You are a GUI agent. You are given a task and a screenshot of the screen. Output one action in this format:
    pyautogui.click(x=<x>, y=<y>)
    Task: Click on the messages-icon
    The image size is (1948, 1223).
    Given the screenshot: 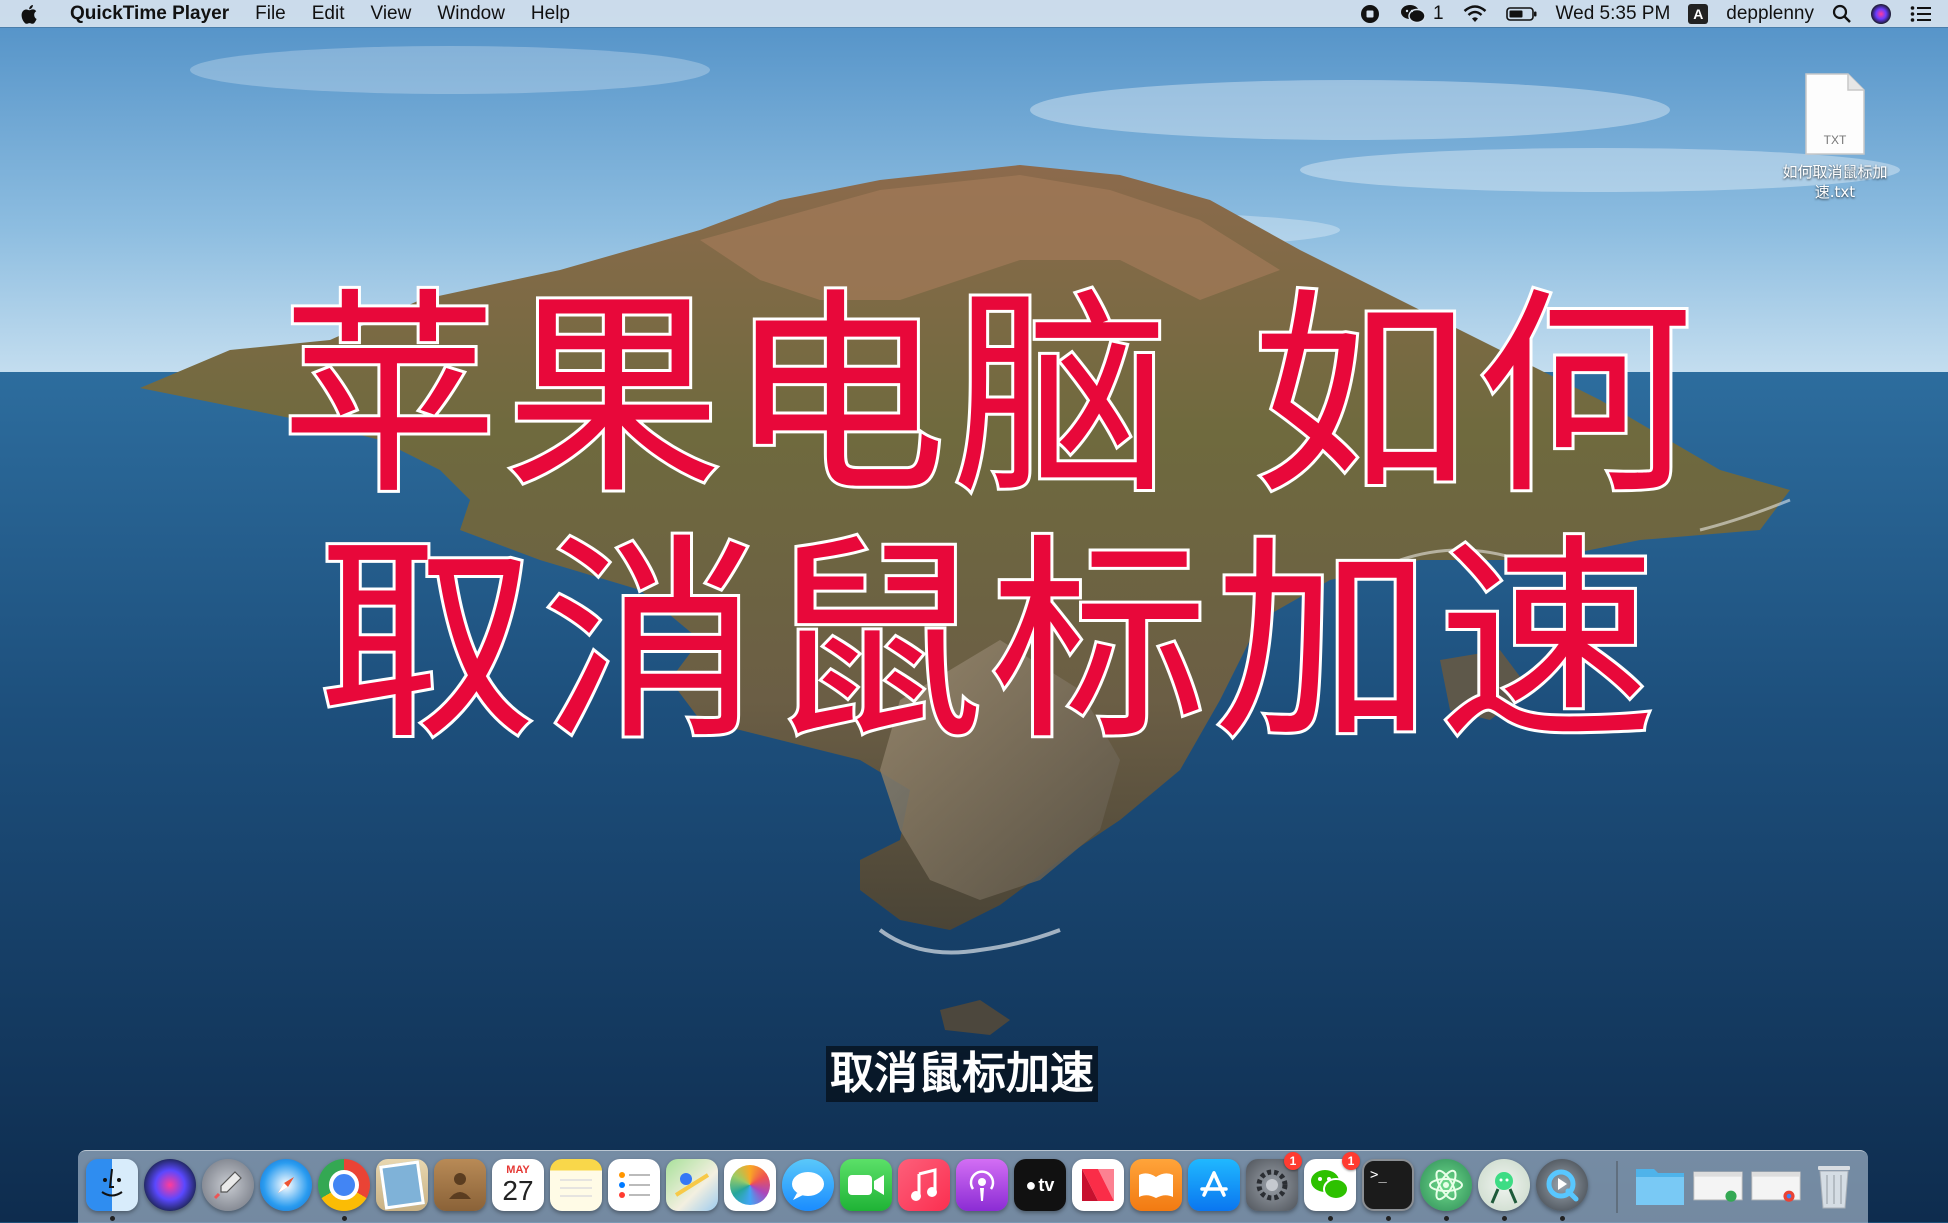 What is the action you would take?
    pyautogui.click(x=808, y=1185)
    